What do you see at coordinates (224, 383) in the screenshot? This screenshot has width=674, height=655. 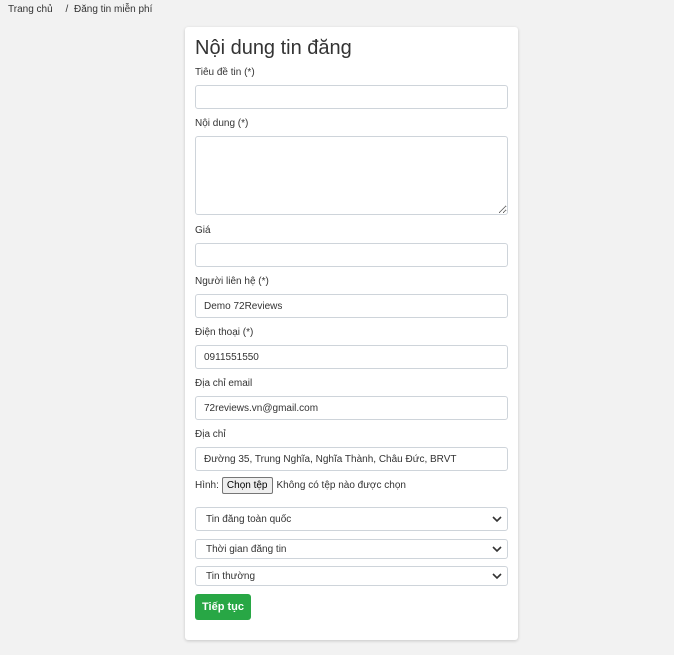 I see `email-label: Địa chỉ email` at bounding box center [224, 383].